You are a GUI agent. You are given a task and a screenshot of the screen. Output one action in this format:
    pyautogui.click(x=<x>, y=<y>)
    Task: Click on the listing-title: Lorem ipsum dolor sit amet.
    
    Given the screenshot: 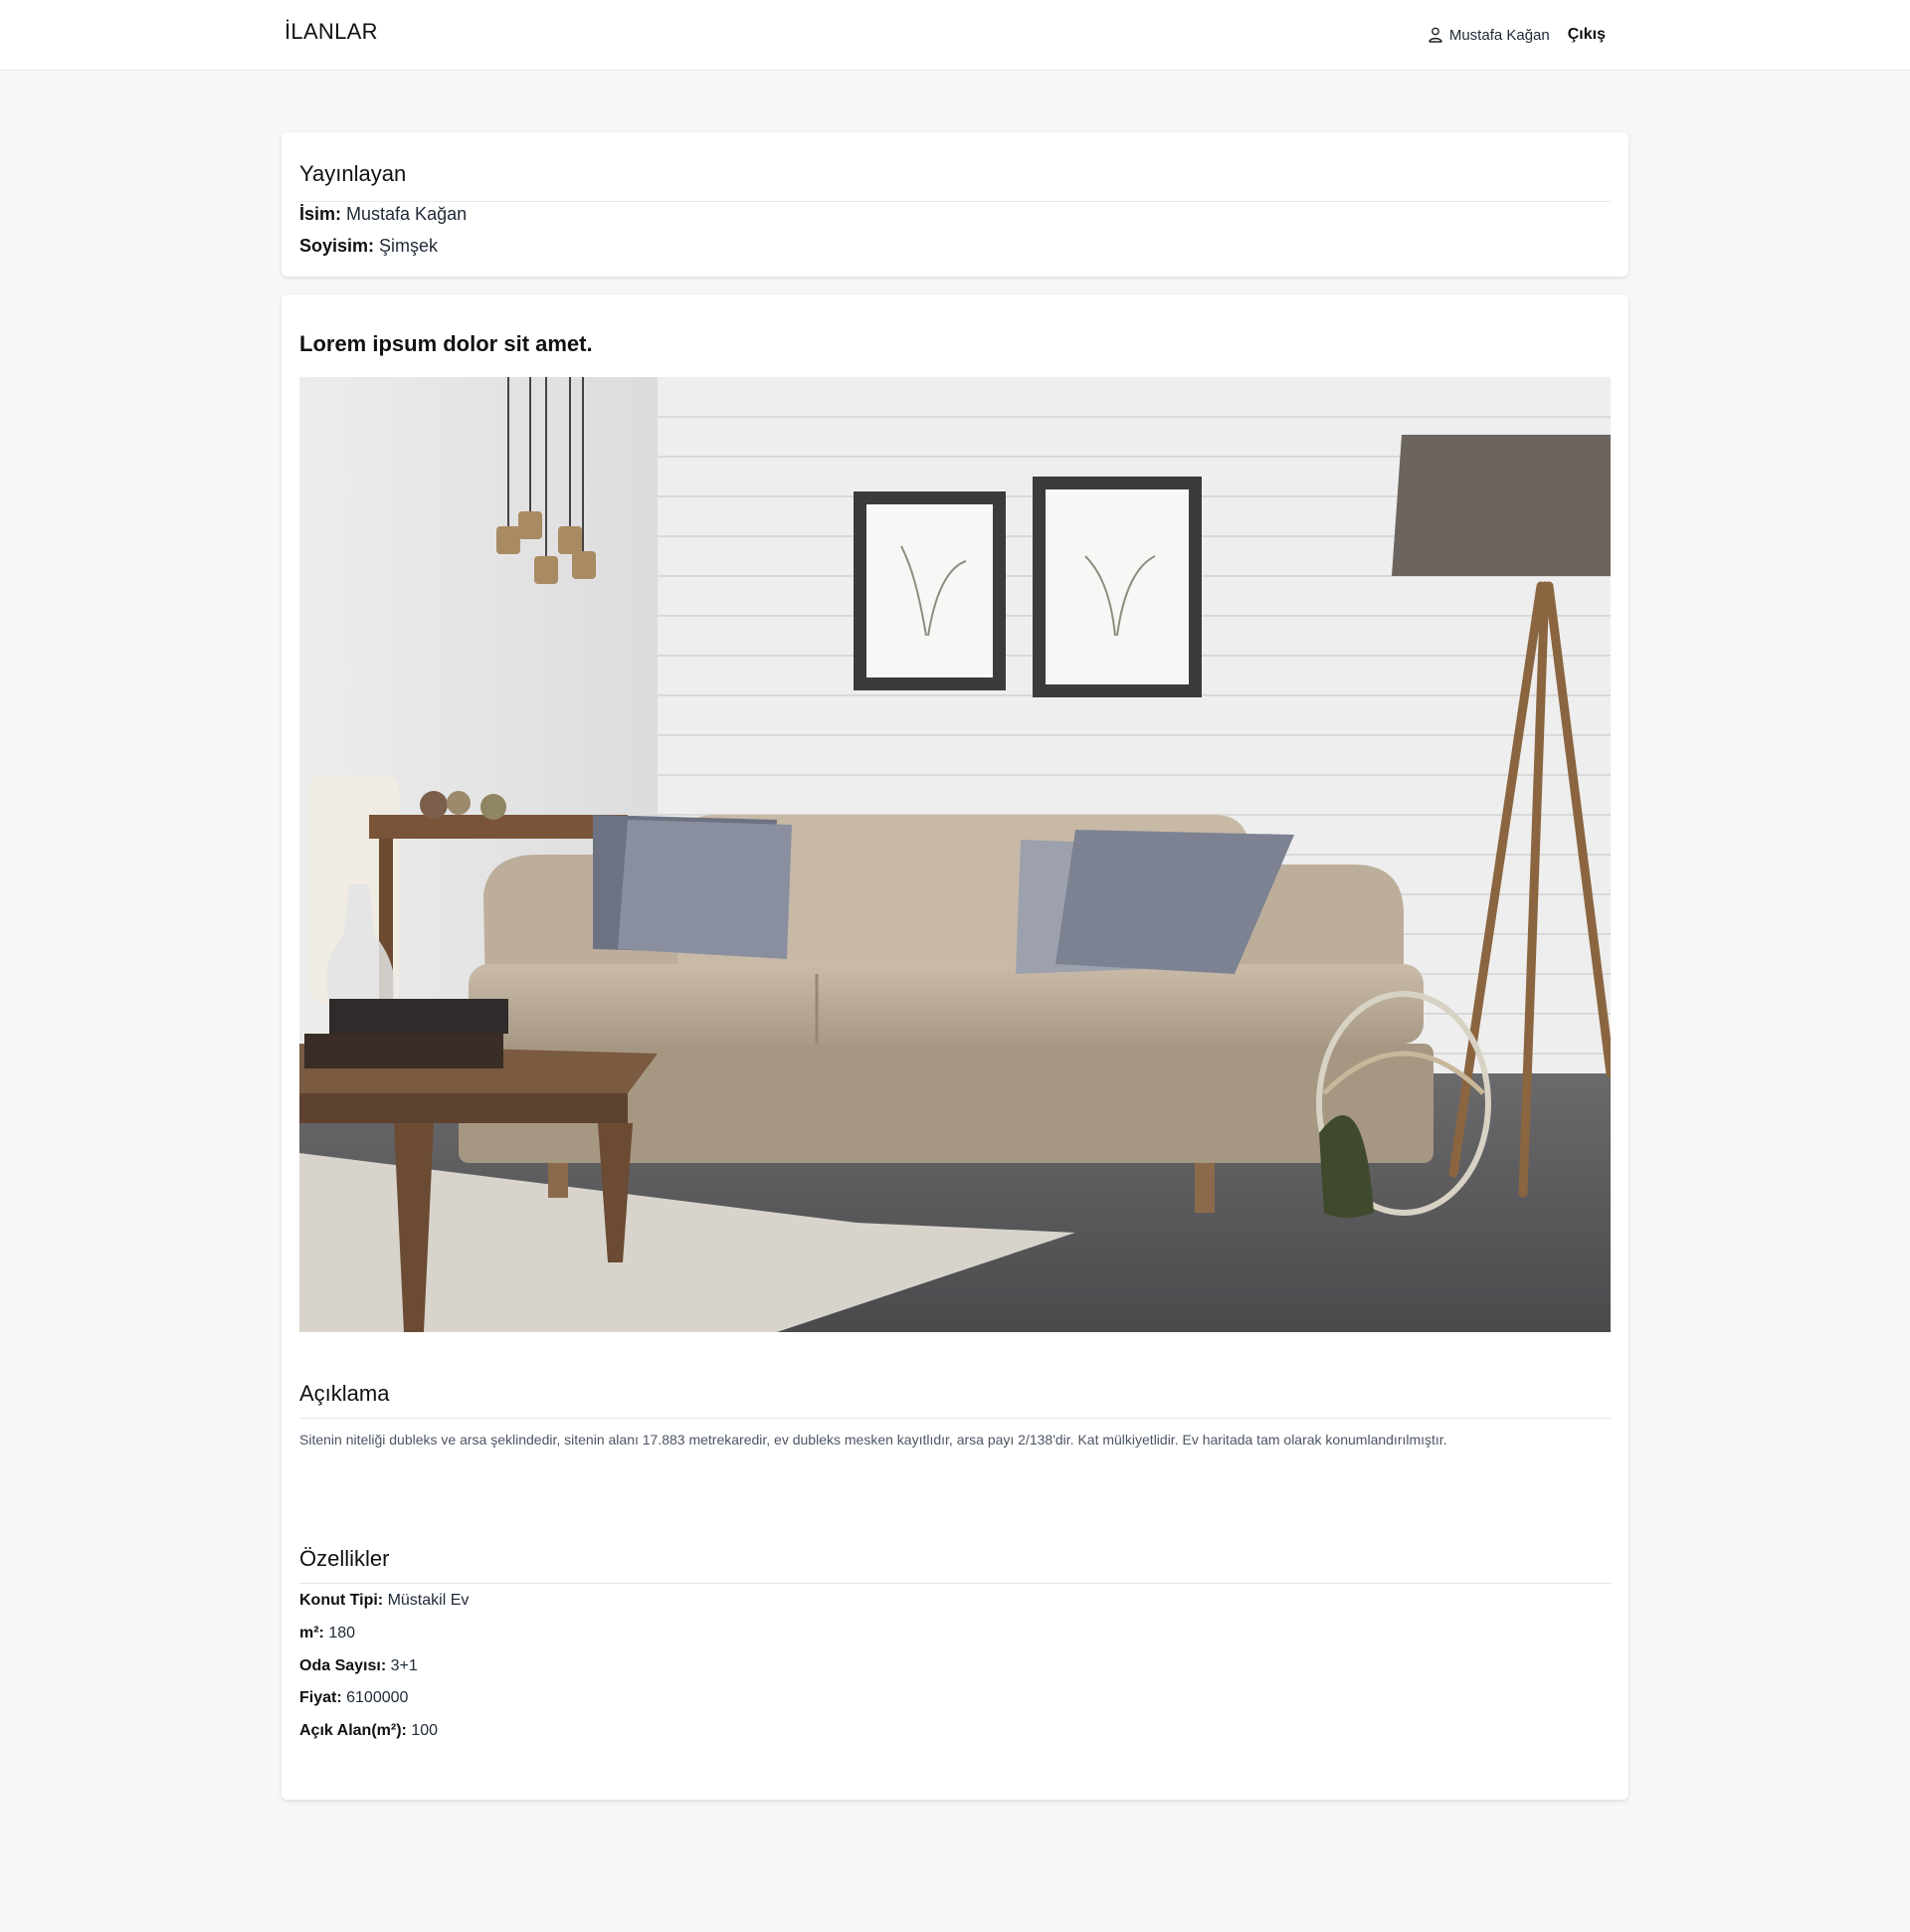 What is the action you would take?
    pyautogui.click(x=446, y=343)
    